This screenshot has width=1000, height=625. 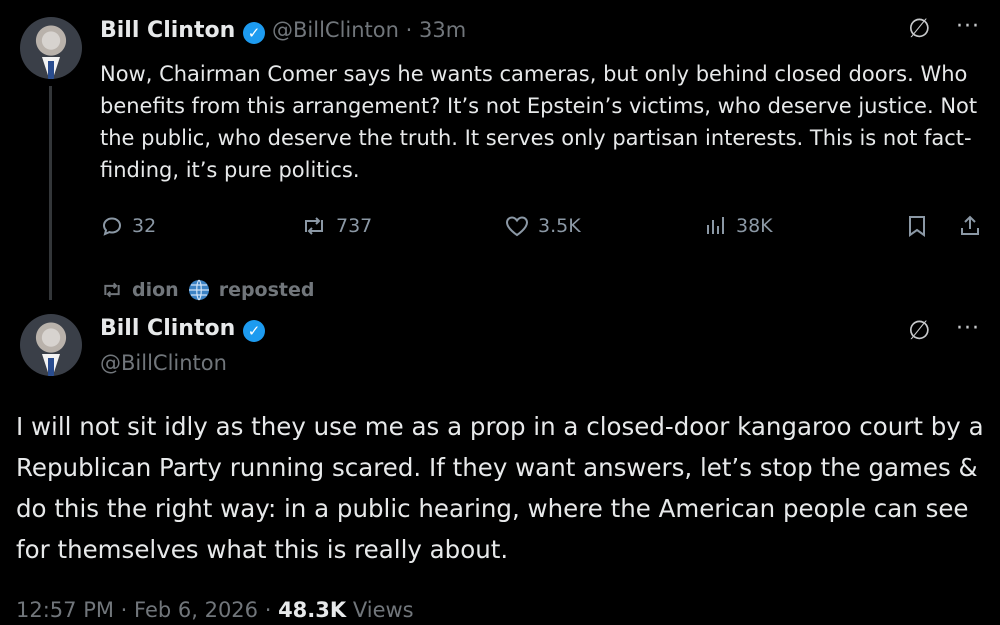 I want to click on heart-icon, so click(x=517, y=226).